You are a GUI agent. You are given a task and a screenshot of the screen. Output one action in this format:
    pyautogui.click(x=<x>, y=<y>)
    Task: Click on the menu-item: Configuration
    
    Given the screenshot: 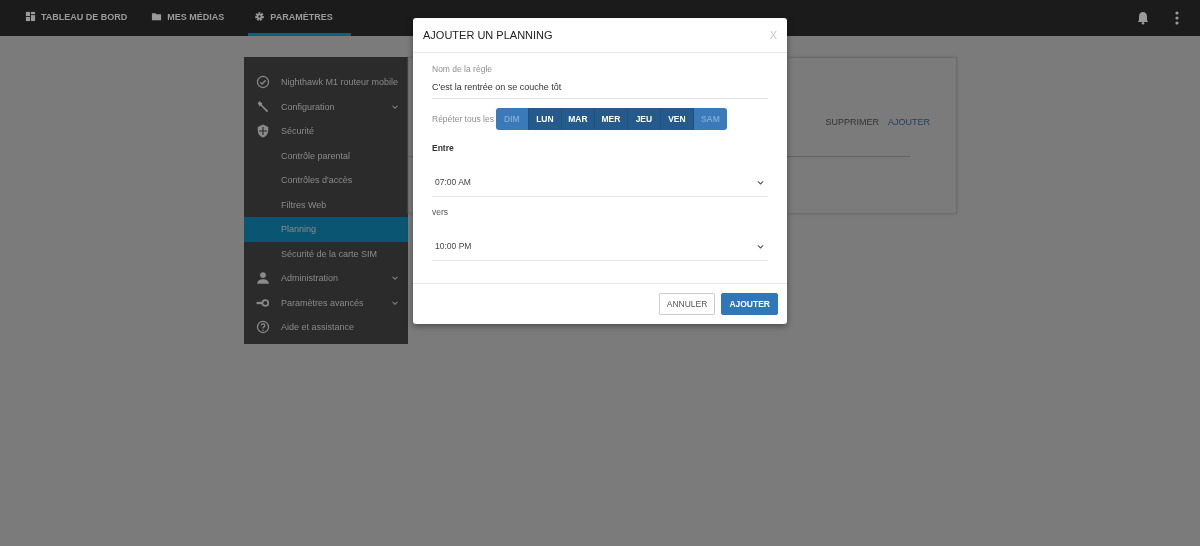 What is the action you would take?
    pyautogui.click(x=335, y=106)
    